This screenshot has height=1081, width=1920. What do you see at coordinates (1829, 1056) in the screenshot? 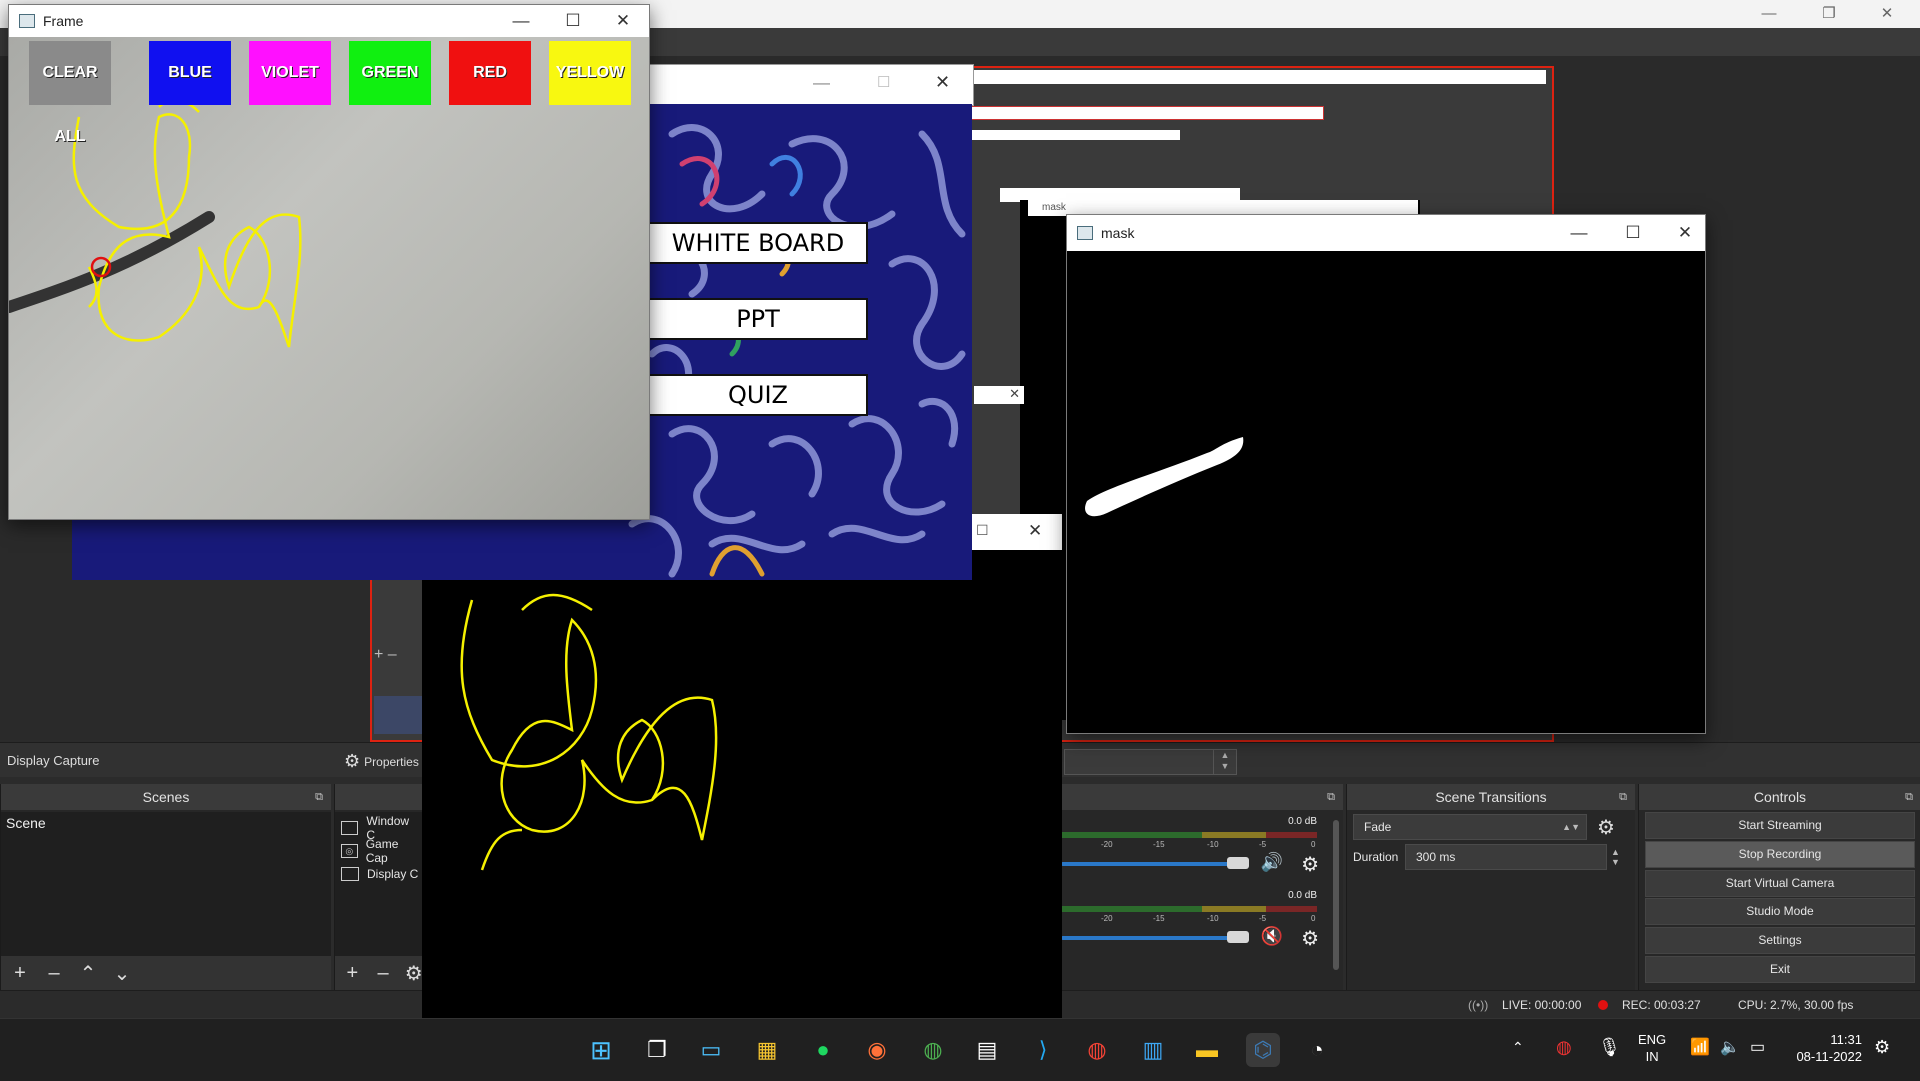
I see `clock-date: 08-11-2022` at bounding box center [1829, 1056].